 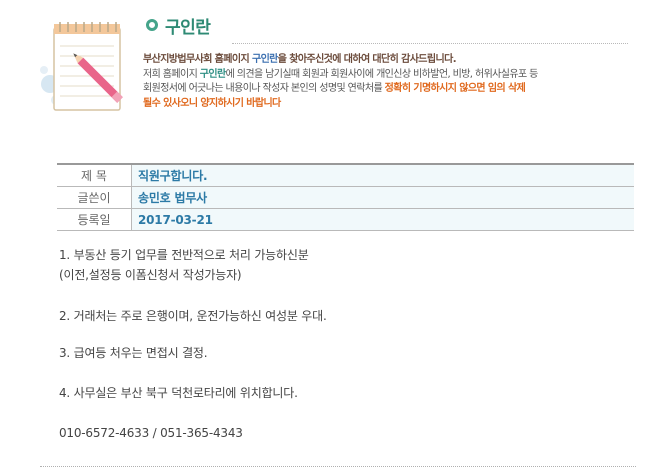 I want to click on notice-line: 될수 있사오니 양지하시기 바랍니다, so click(x=393, y=104).